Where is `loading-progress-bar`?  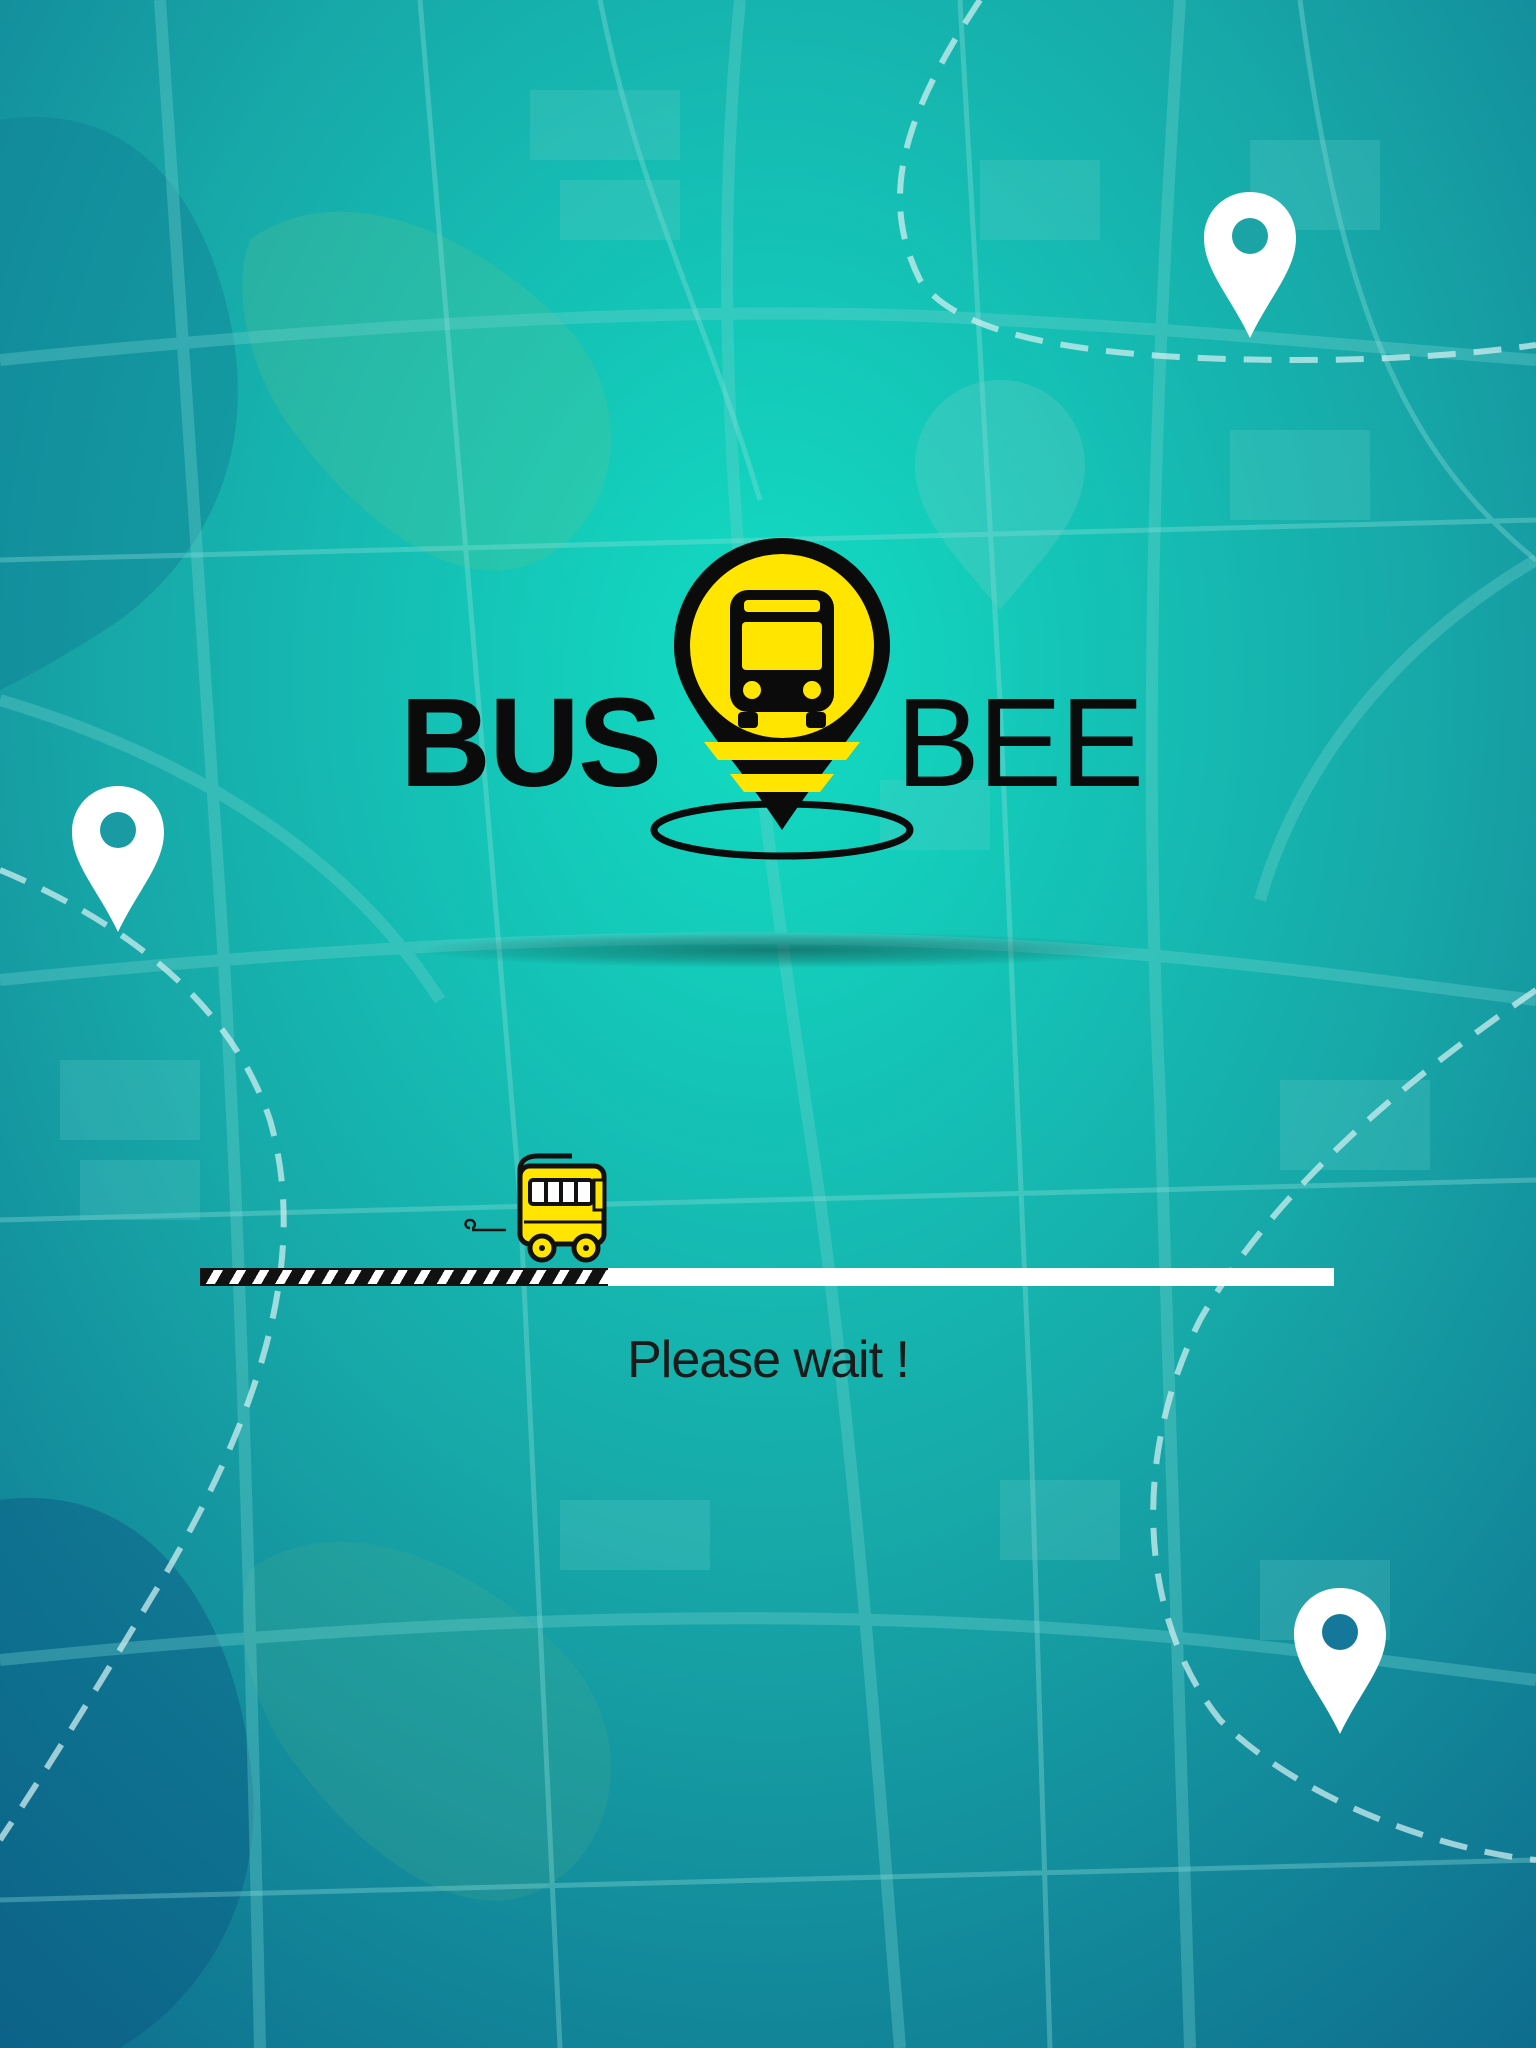 loading-progress-bar is located at coordinates (767, 1220).